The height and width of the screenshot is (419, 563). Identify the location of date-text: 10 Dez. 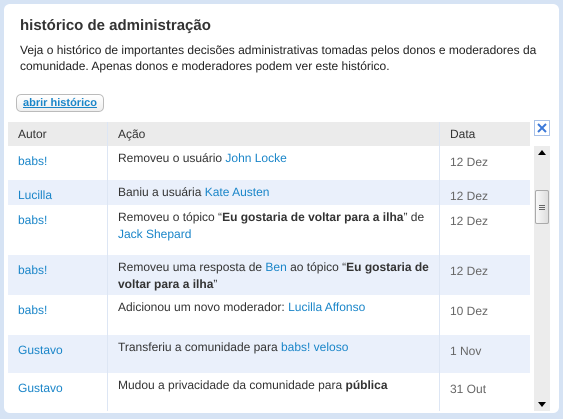
(469, 311).